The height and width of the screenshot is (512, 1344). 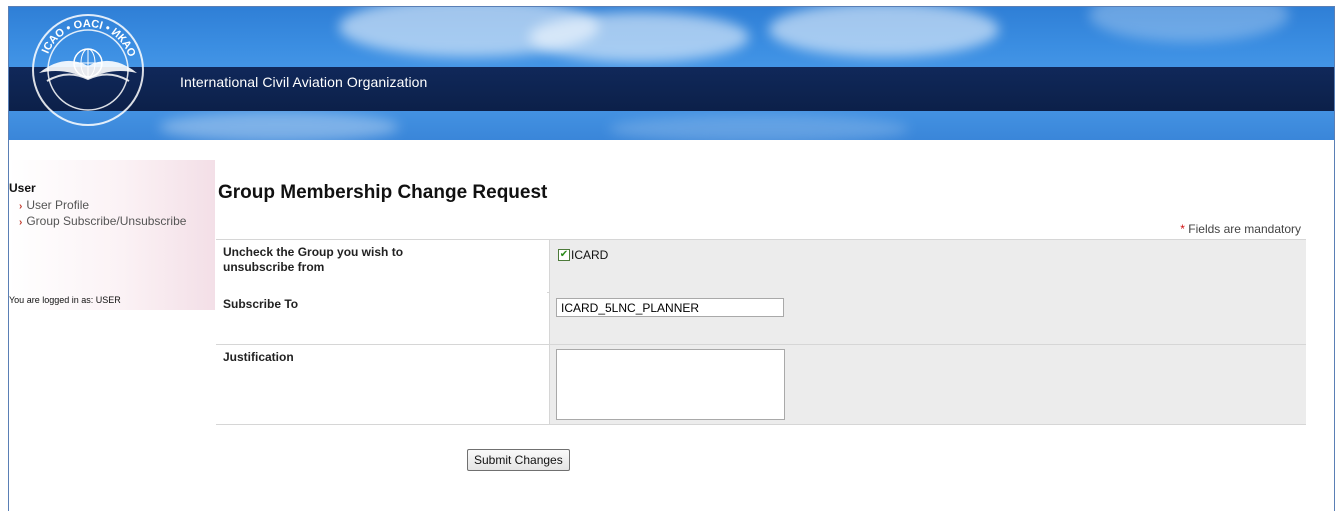 What do you see at coordinates (65, 300) in the screenshot?
I see `logged-in-status: You are logged in as: USER` at bounding box center [65, 300].